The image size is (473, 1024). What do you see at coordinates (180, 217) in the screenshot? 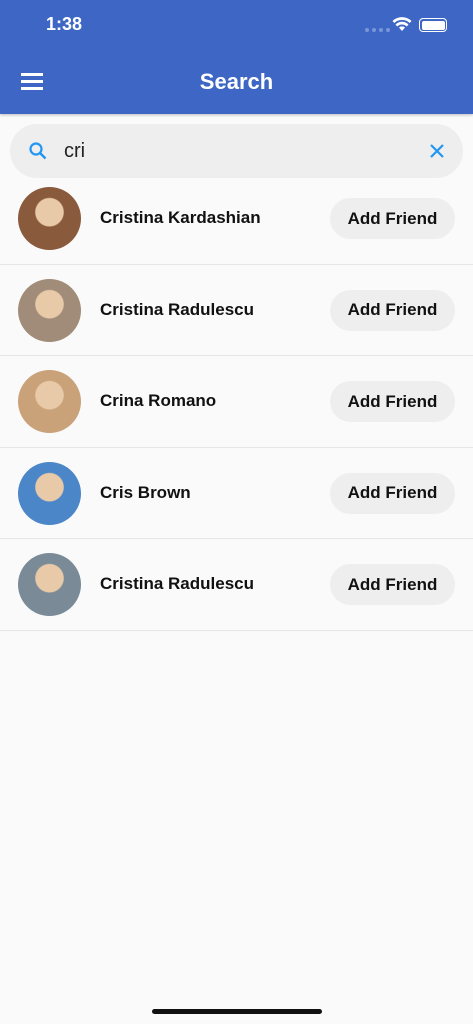
I see `result-name: Cristina Kardashian` at bounding box center [180, 217].